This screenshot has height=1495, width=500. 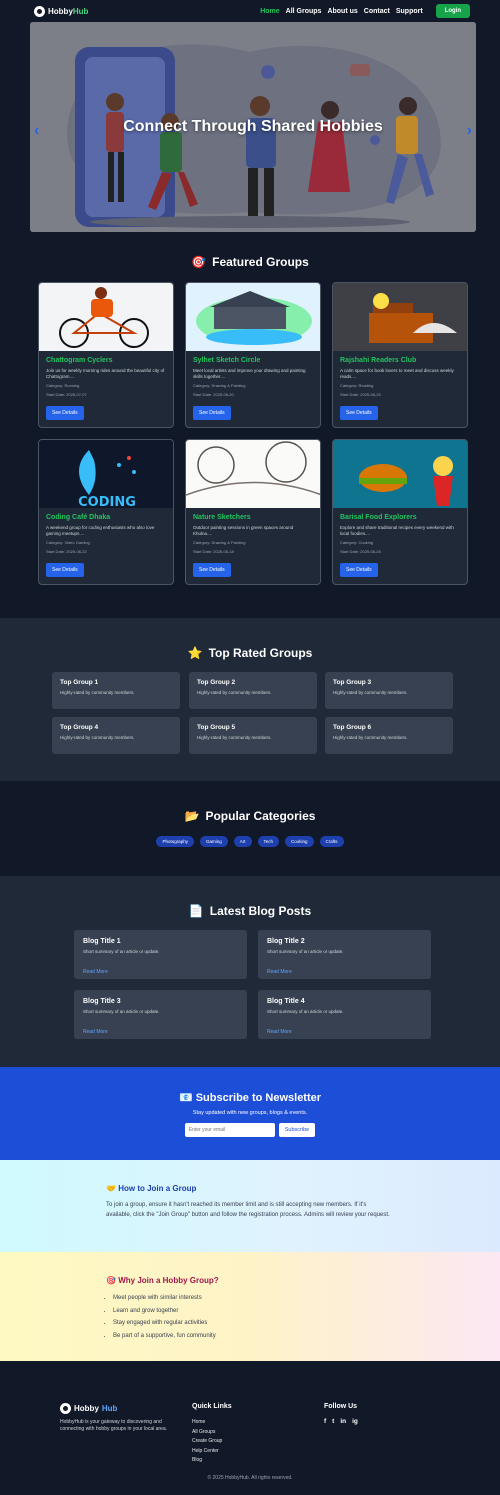 I want to click on login-button: Login, so click(x=452, y=11).